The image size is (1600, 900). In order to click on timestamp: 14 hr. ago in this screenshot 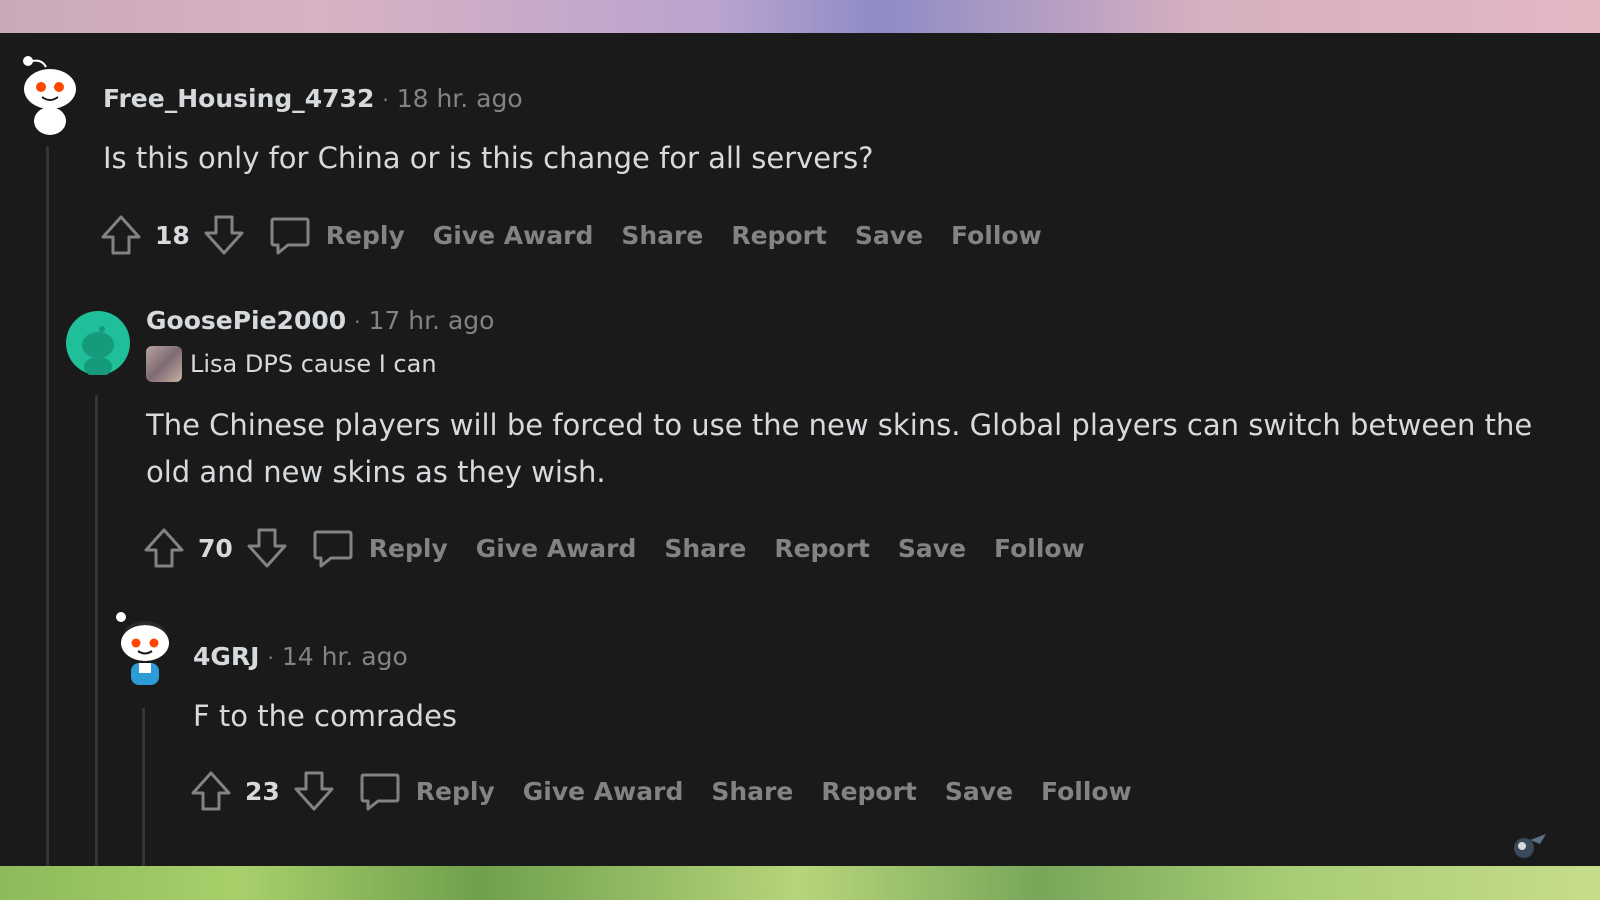, I will do `click(345, 656)`.